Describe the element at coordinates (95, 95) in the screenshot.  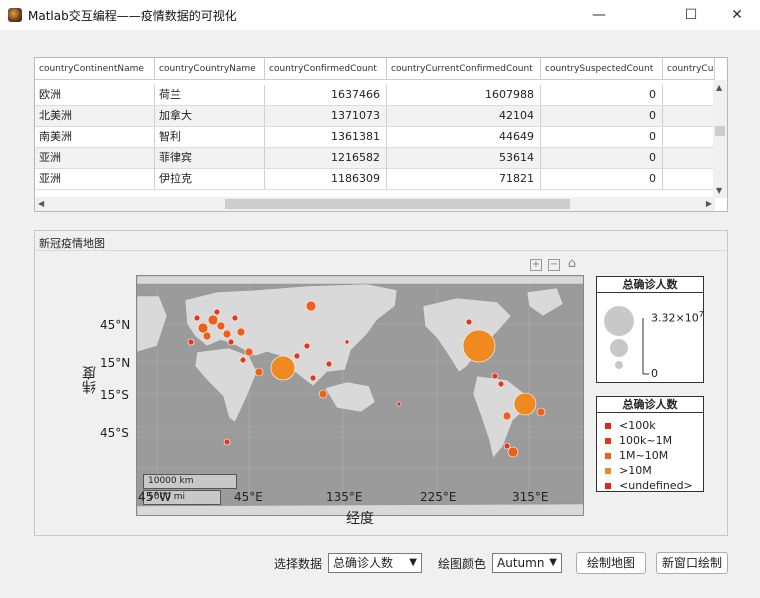
I see `table-cell: 欧洲` at that location.